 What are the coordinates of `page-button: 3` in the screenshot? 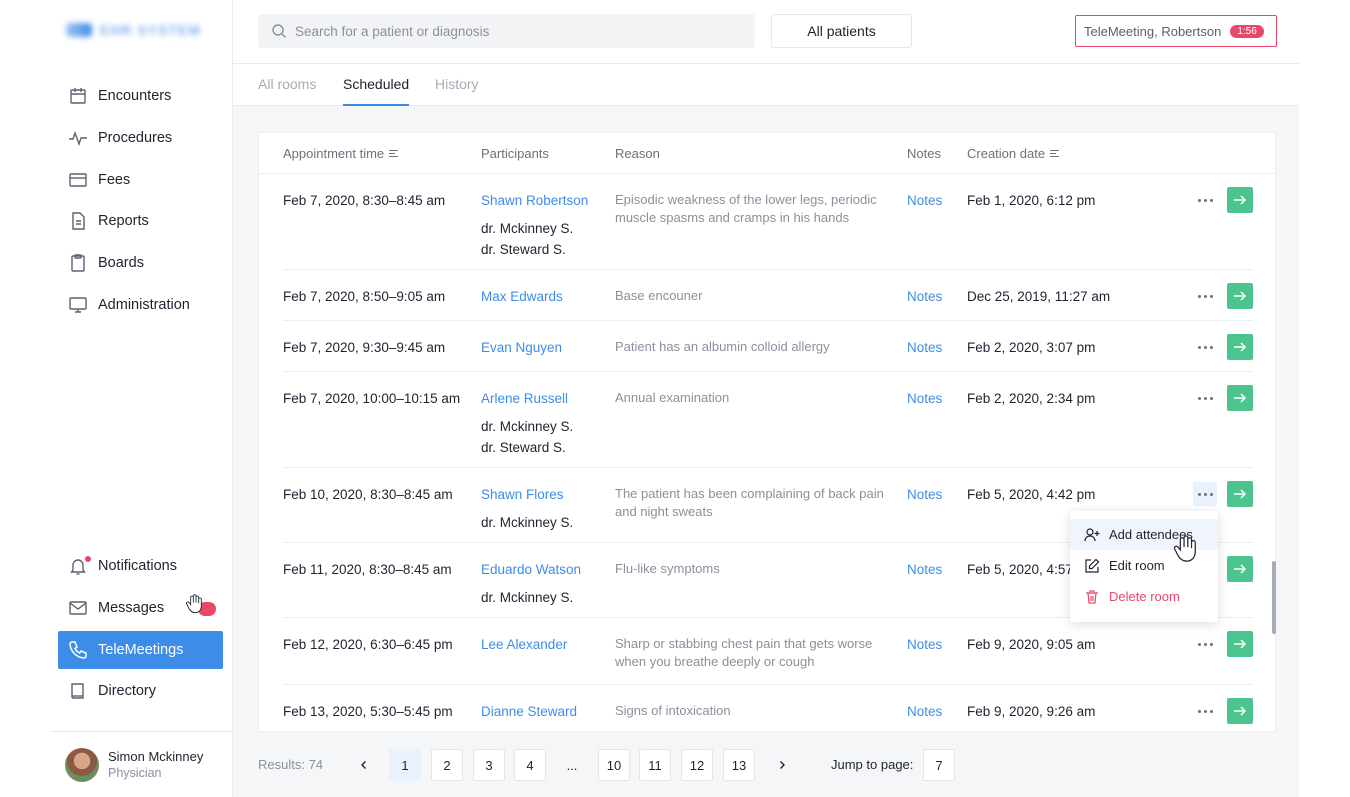 It's located at (489, 765).